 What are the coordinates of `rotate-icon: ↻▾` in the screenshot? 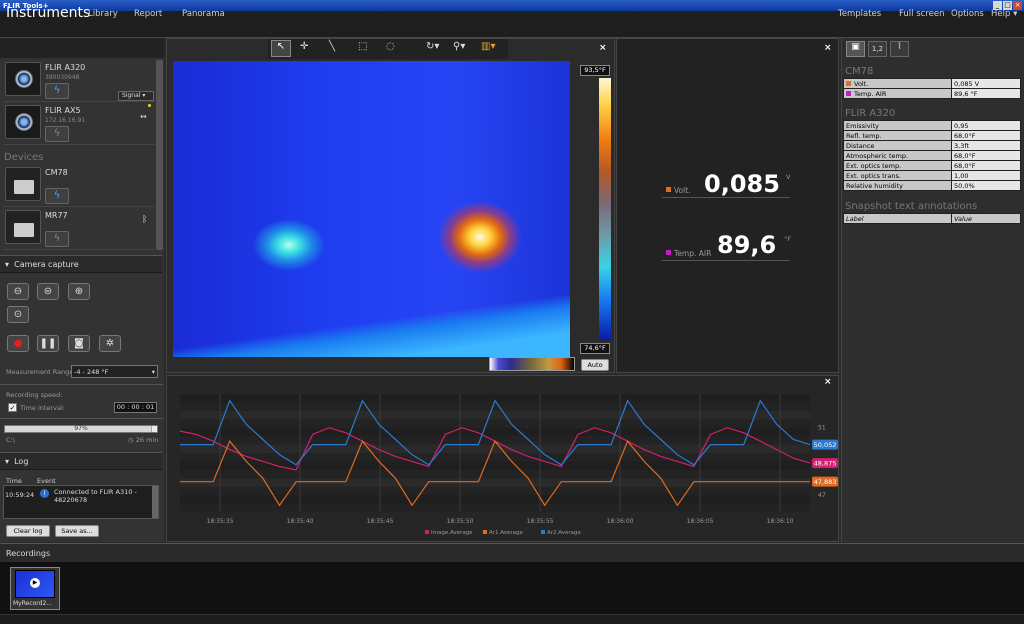 It's located at (432, 46).